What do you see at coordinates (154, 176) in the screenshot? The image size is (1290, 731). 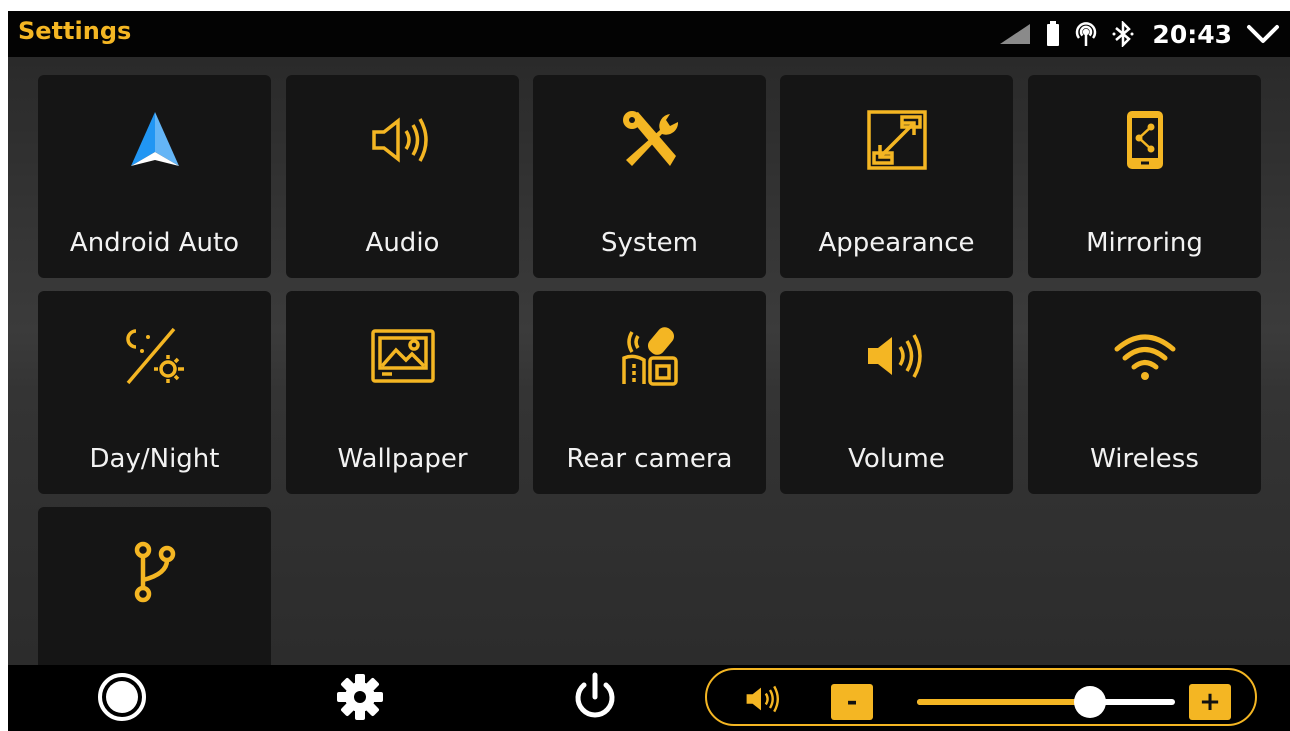 I see `tile-android-auto: Android Auto` at bounding box center [154, 176].